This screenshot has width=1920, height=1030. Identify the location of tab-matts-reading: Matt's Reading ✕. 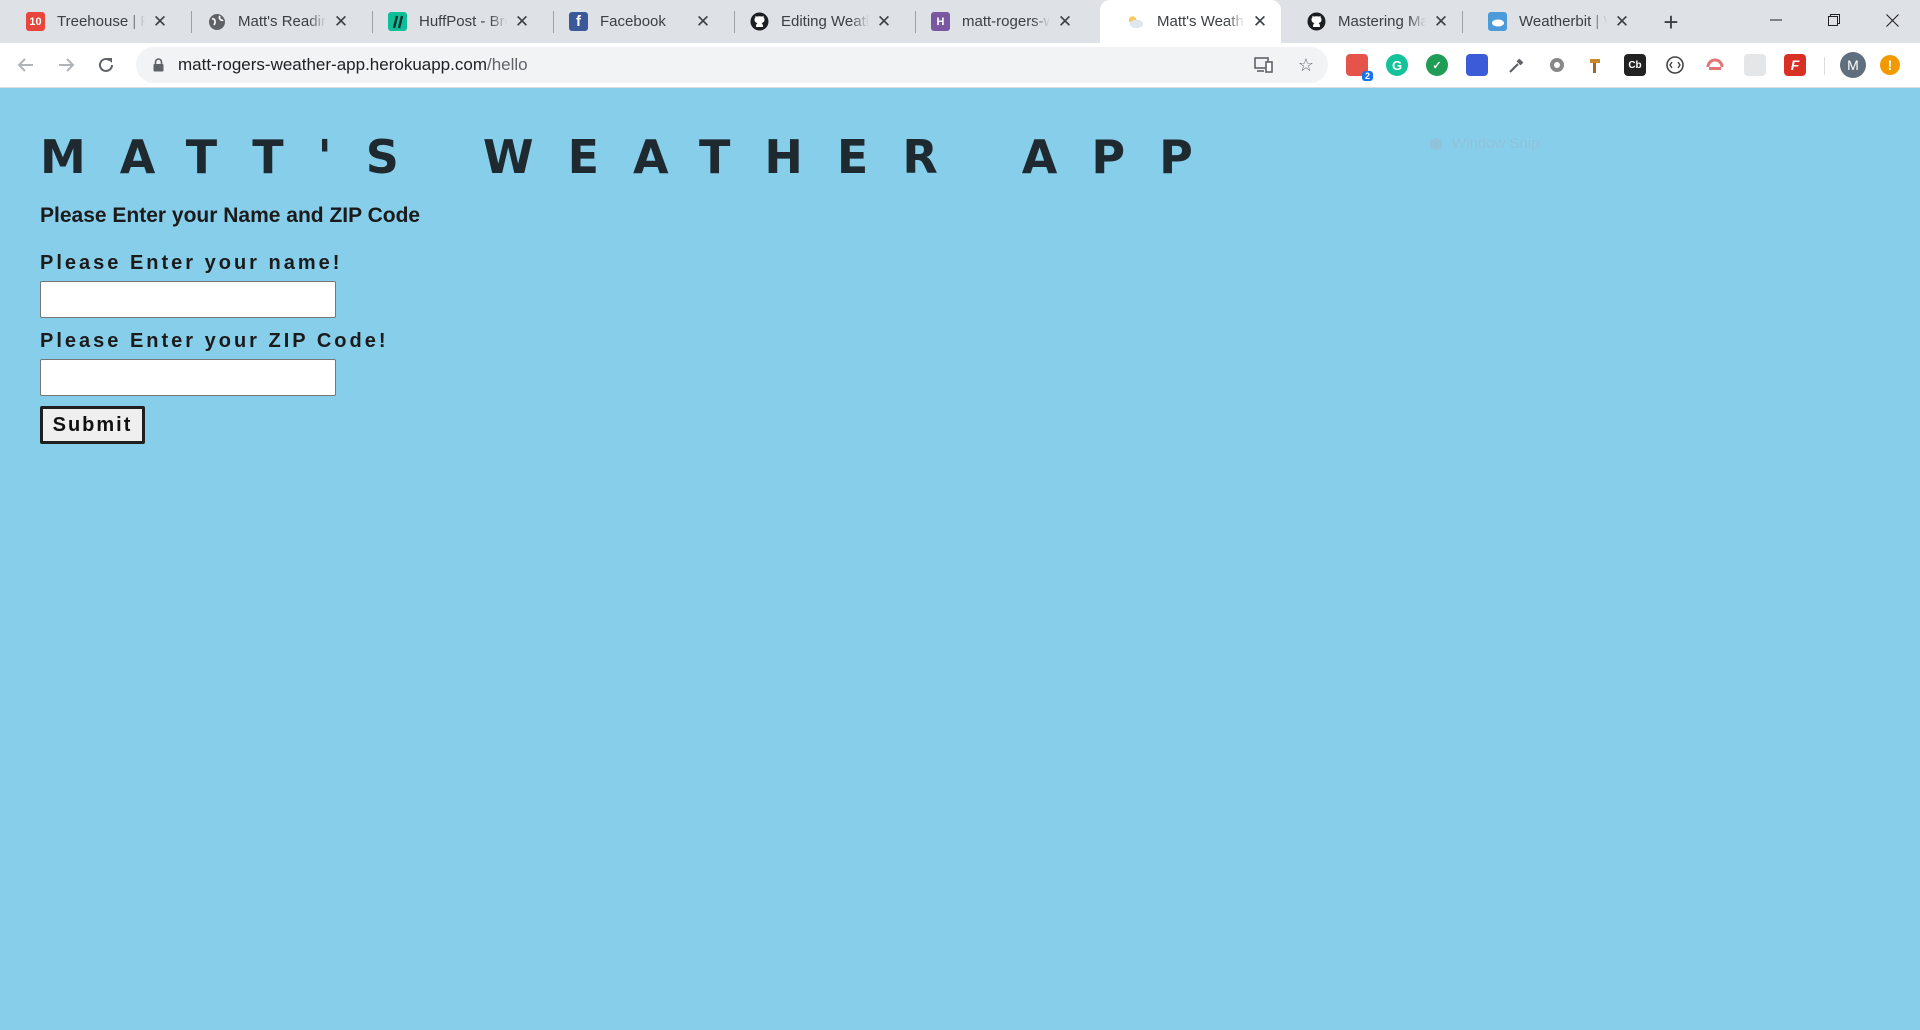
(271, 21).